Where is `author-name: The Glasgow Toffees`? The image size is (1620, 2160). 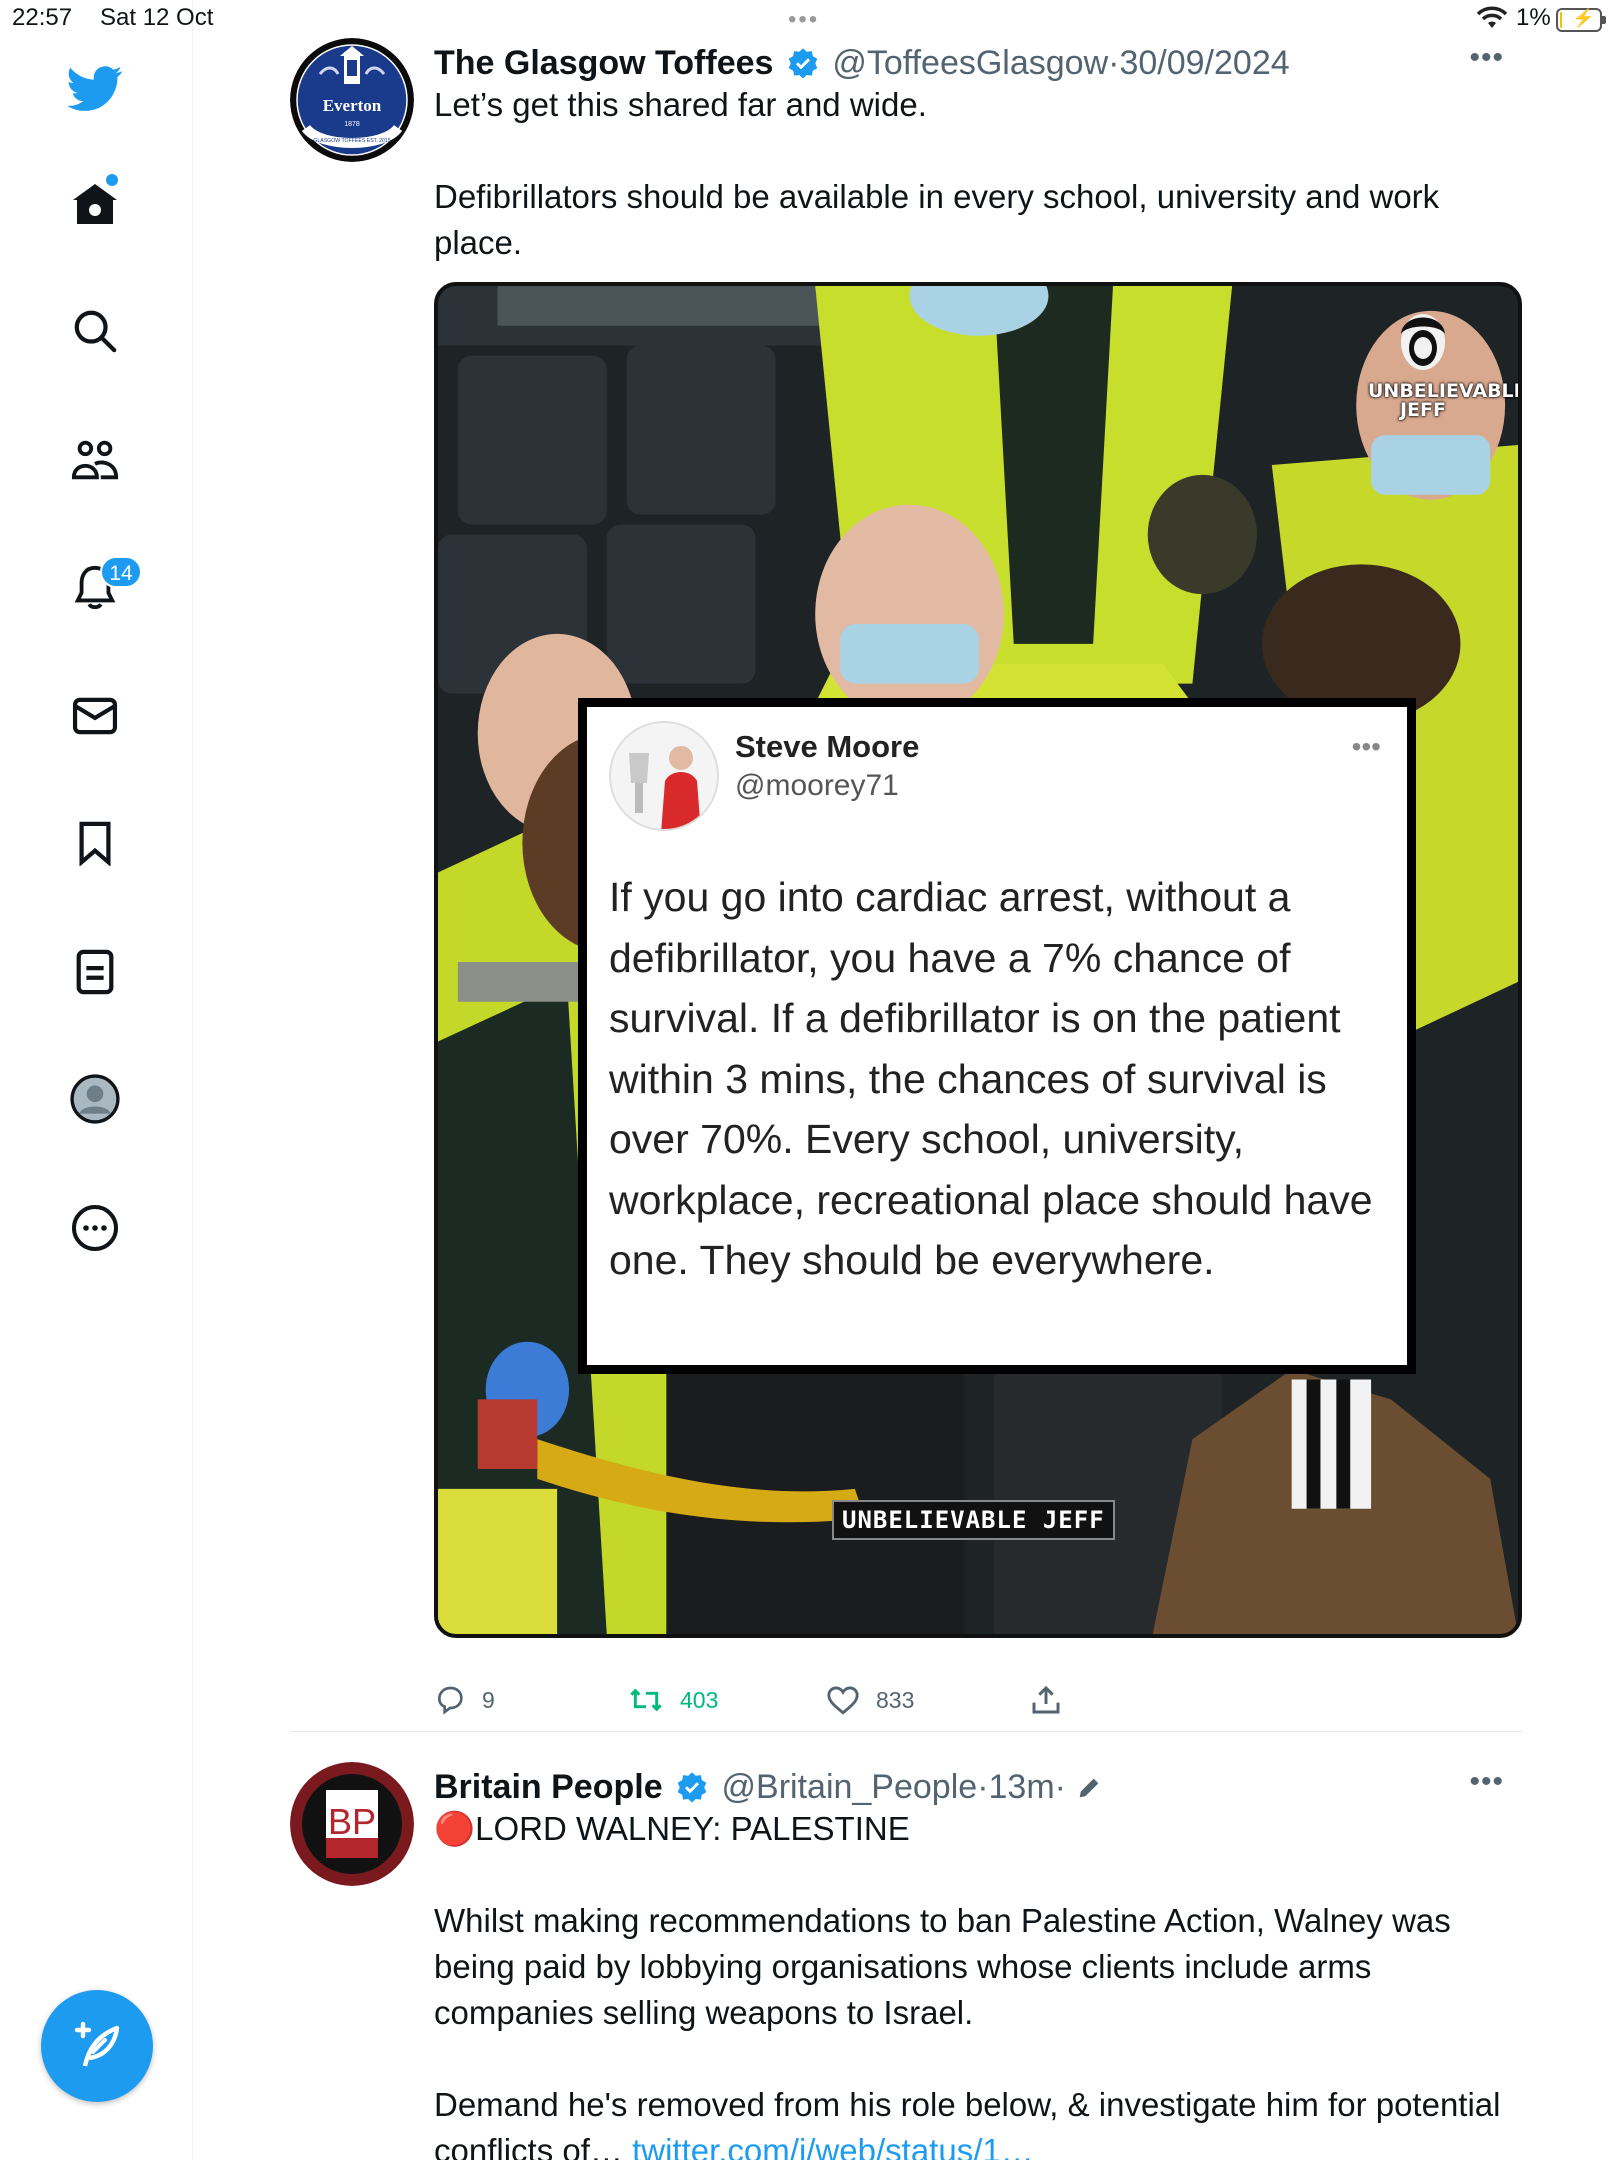 author-name: The Glasgow Toffees is located at coordinates (603, 63).